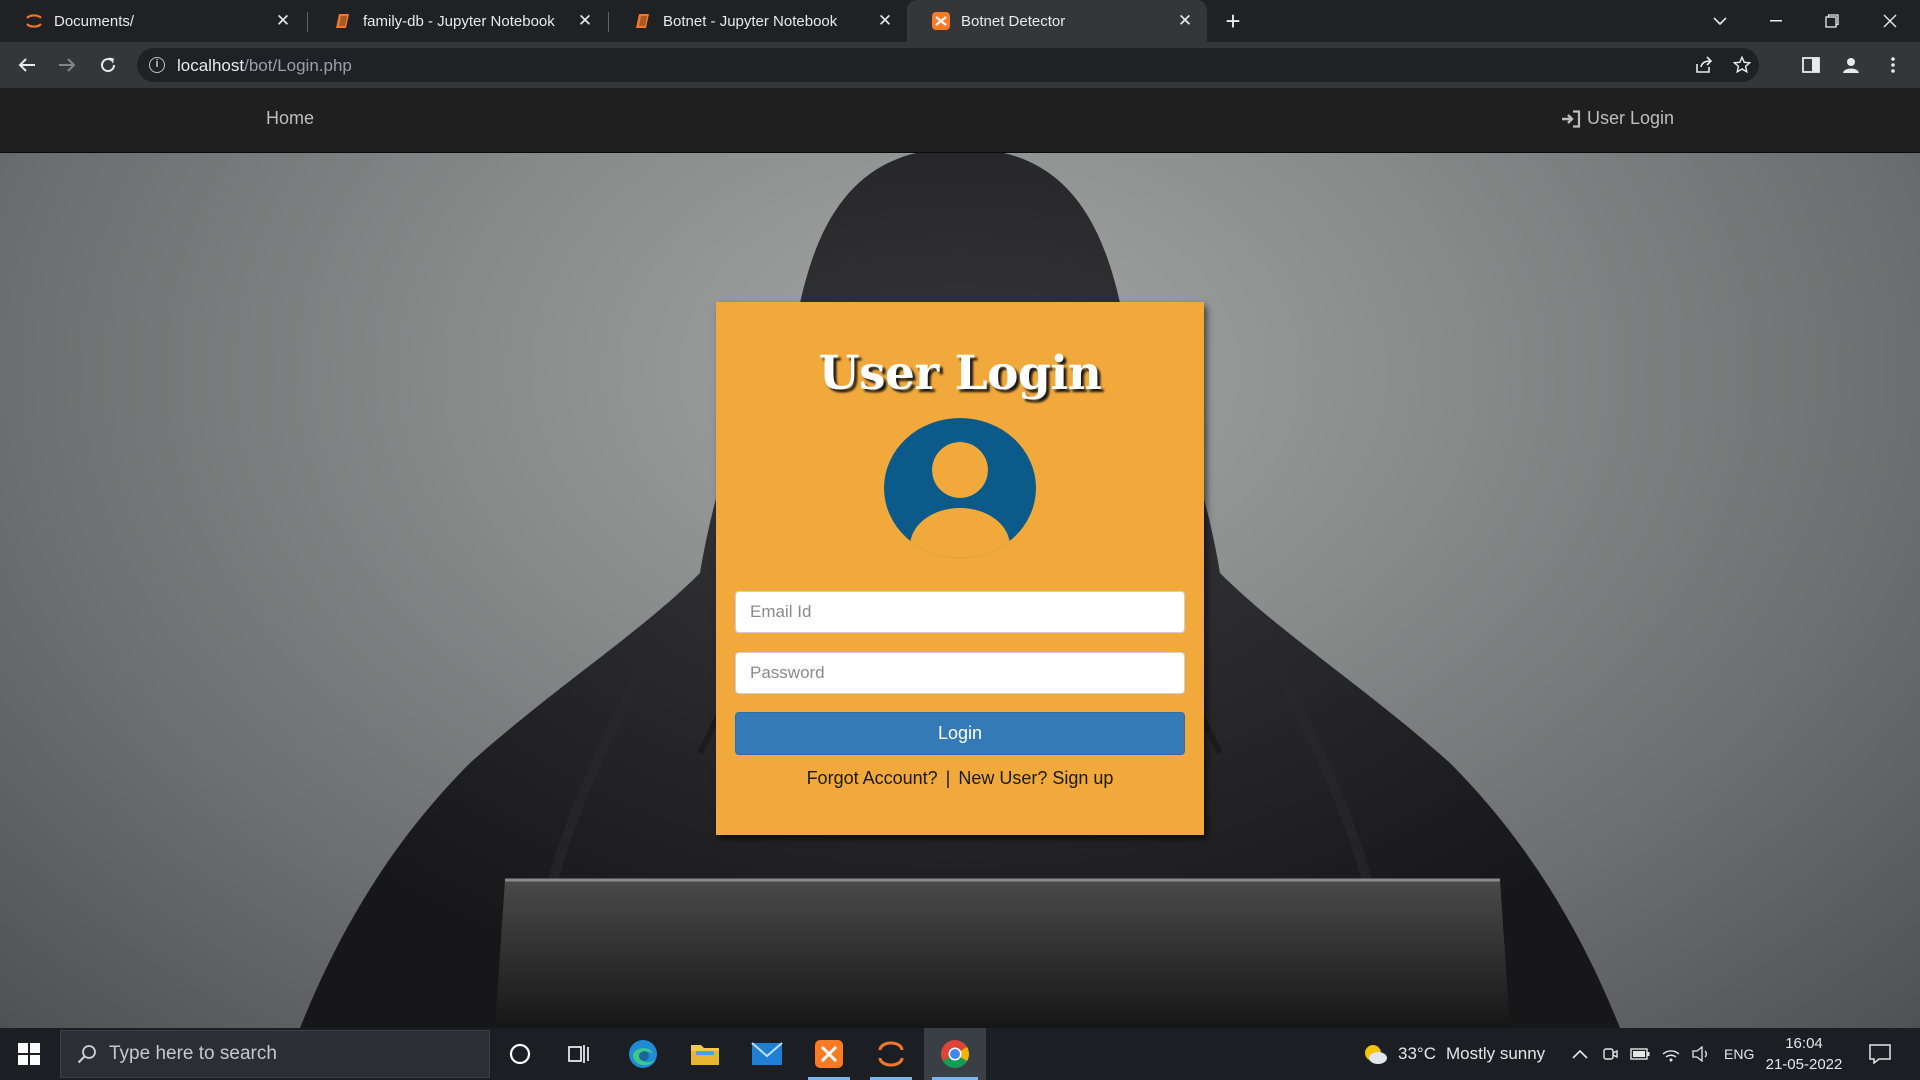 This screenshot has height=1080, width=1920. I want to click on language-indicator: ENG, so click(1739, 1054).